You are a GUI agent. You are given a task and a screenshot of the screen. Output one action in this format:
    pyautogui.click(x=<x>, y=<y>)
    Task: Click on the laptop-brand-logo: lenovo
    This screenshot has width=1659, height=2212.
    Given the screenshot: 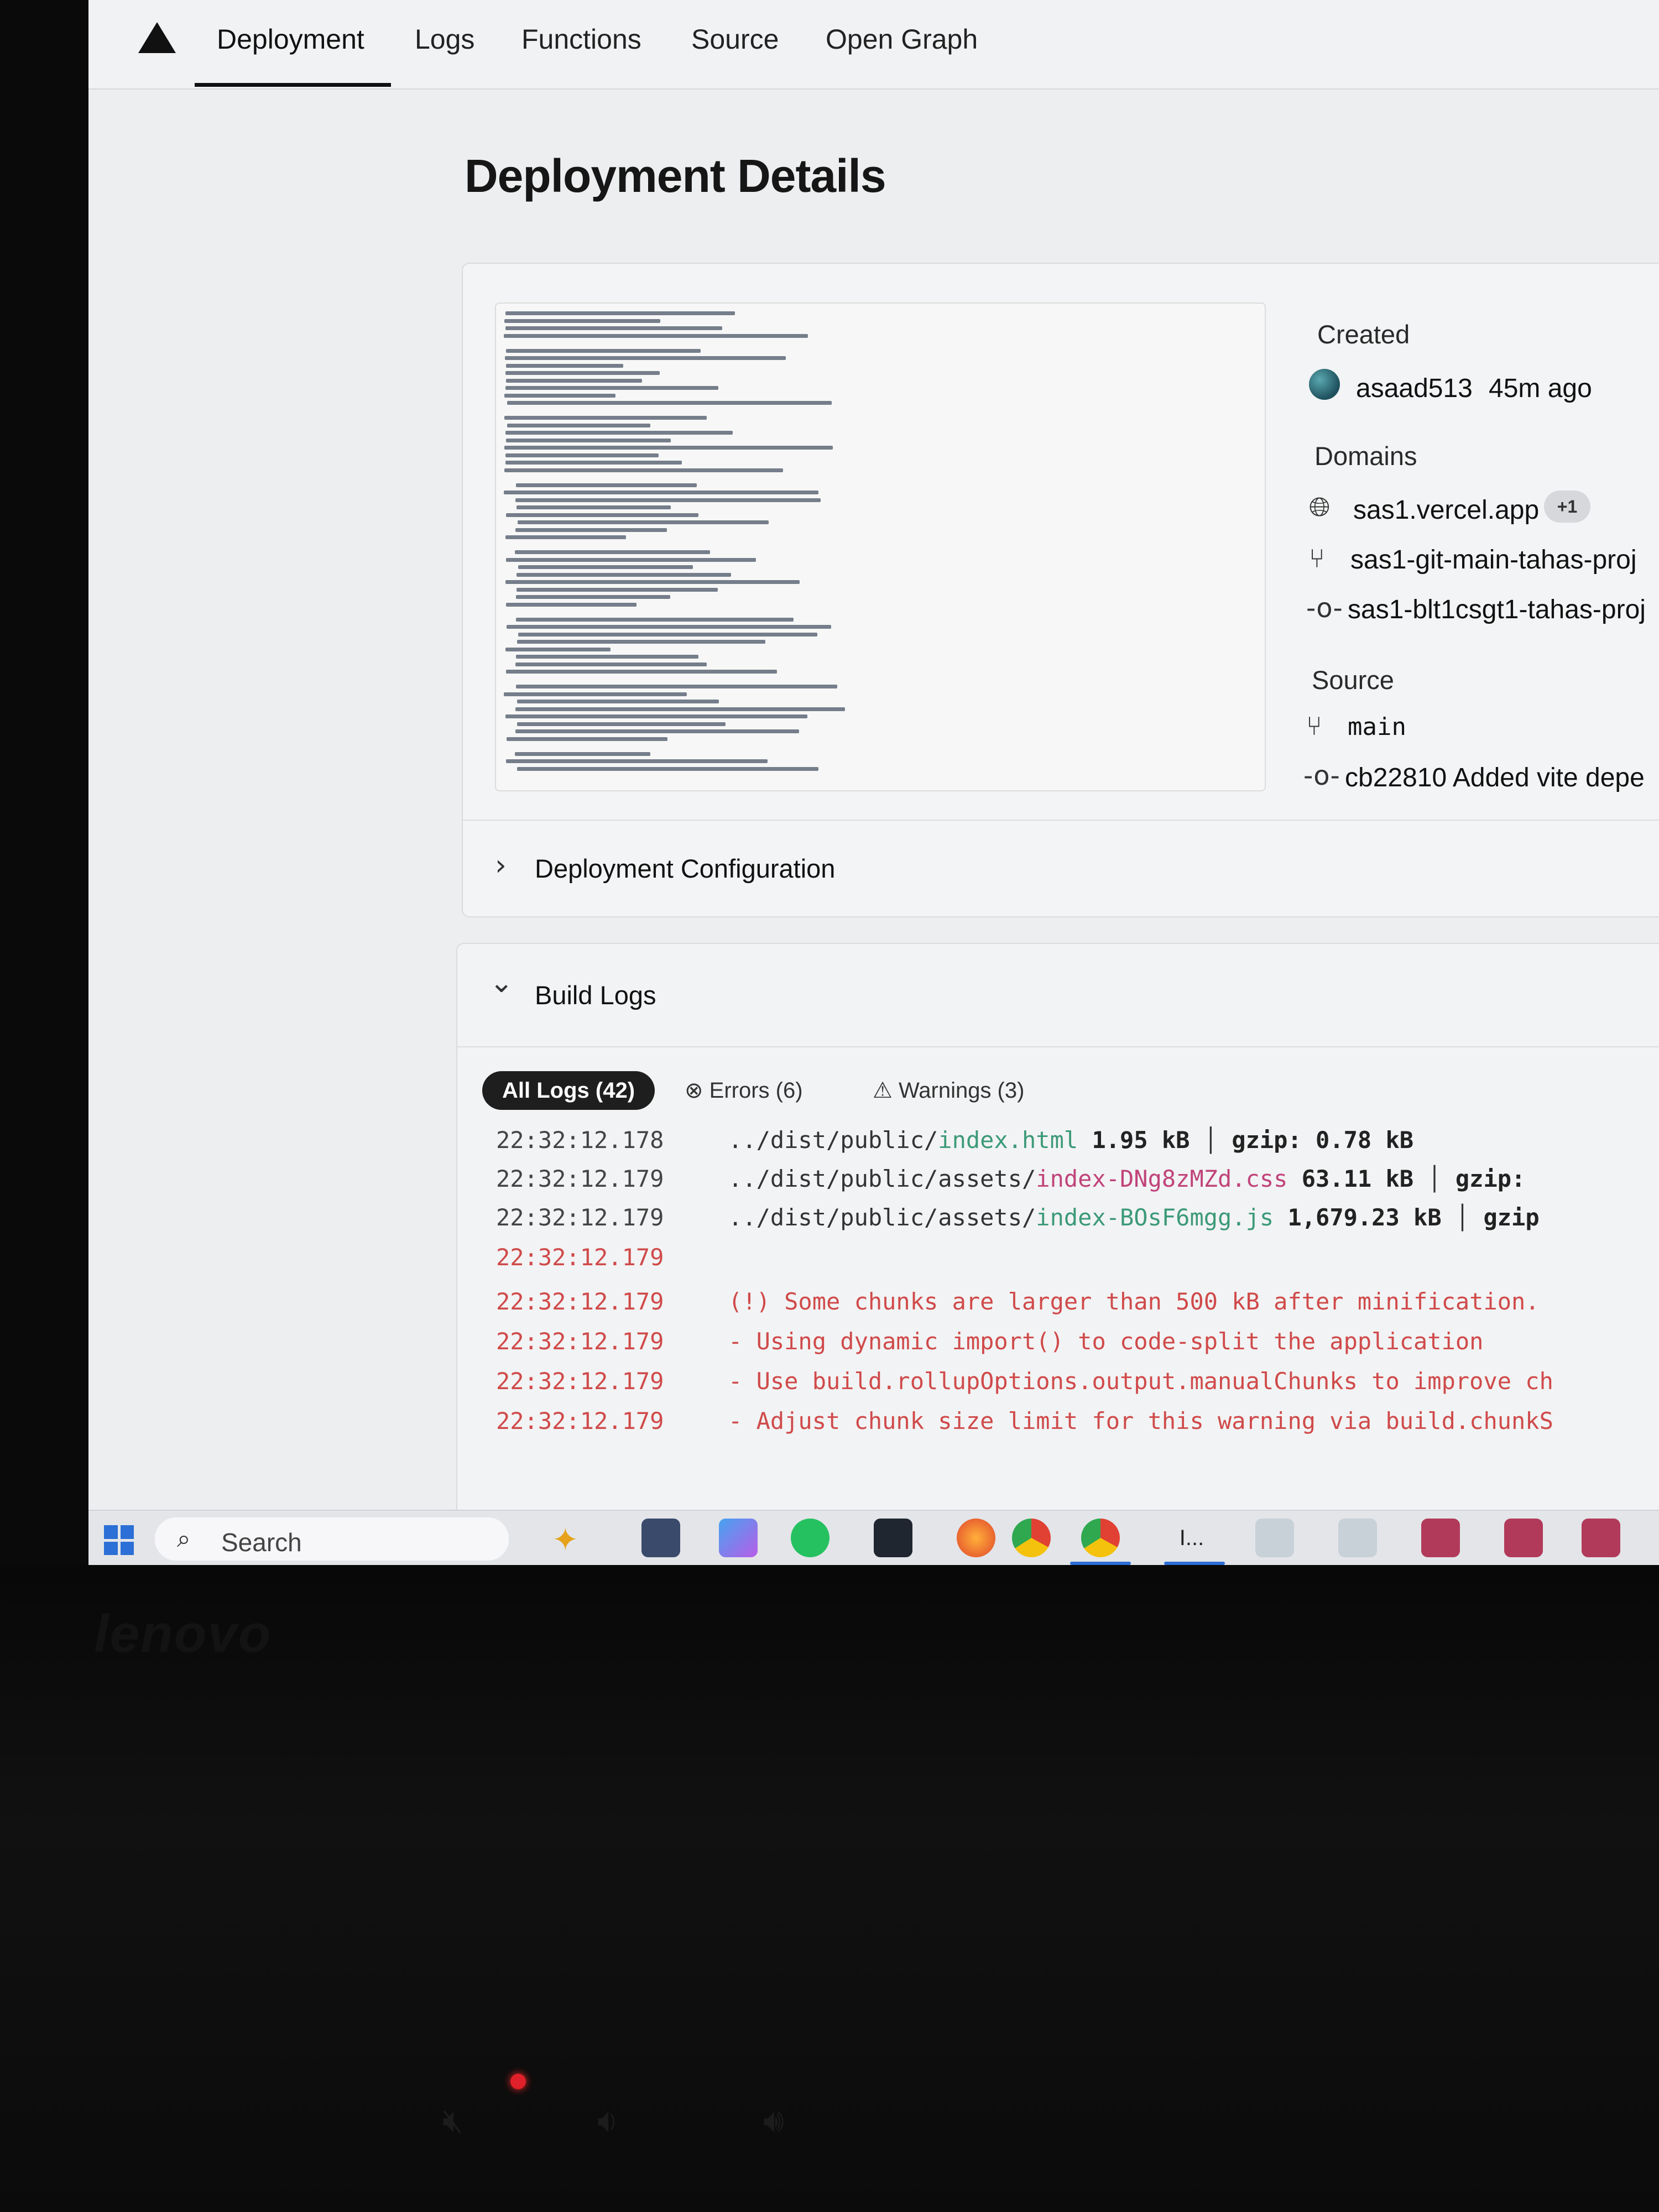 What is the action you would take?
    pyautogui.click(x=183, y=1634)
    